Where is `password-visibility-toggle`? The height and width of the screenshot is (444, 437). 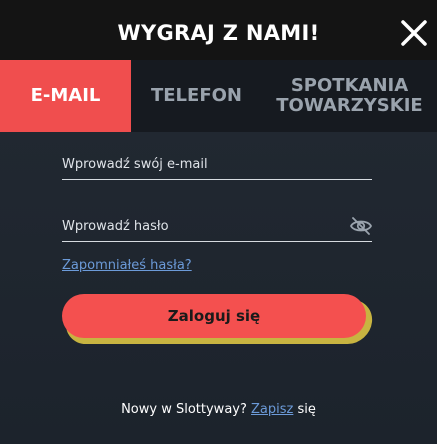 password-visibility-toggle is located at coordinates (361, 226).